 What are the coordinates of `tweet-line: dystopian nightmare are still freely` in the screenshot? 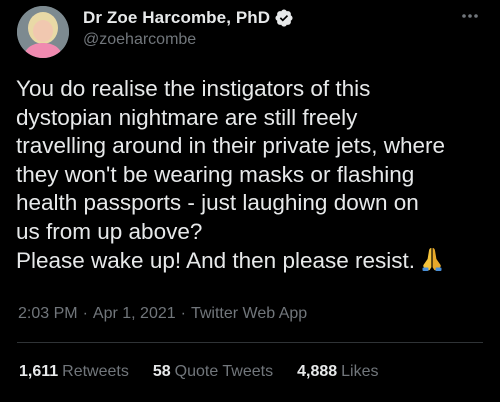 It's located at (187, 117).